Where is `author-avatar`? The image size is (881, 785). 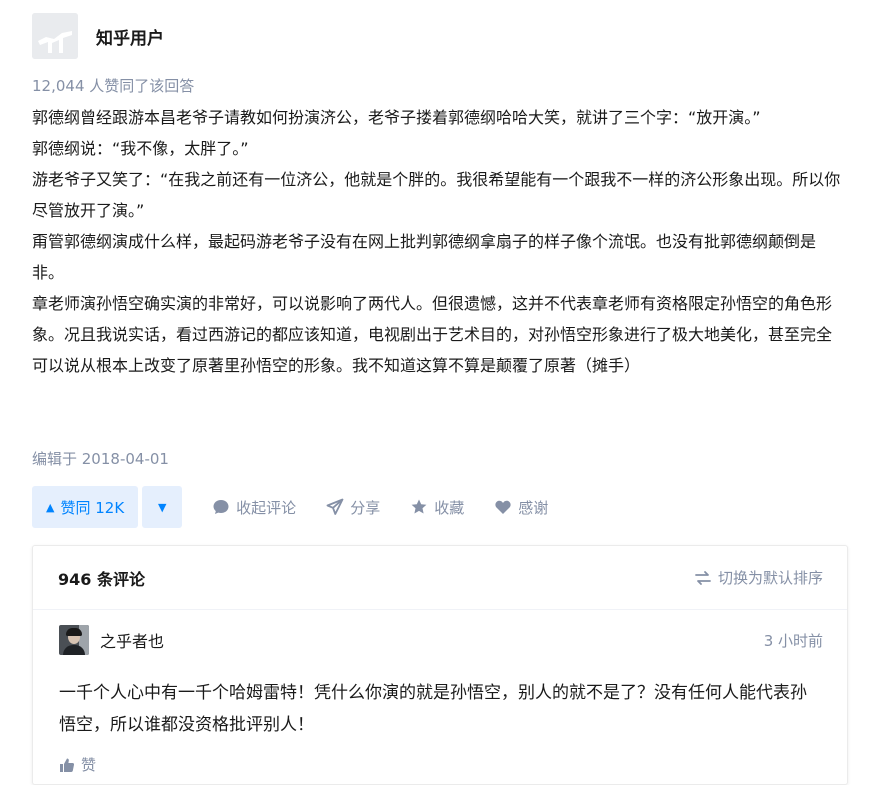 author-avatar is located at coordinates (55, 36).